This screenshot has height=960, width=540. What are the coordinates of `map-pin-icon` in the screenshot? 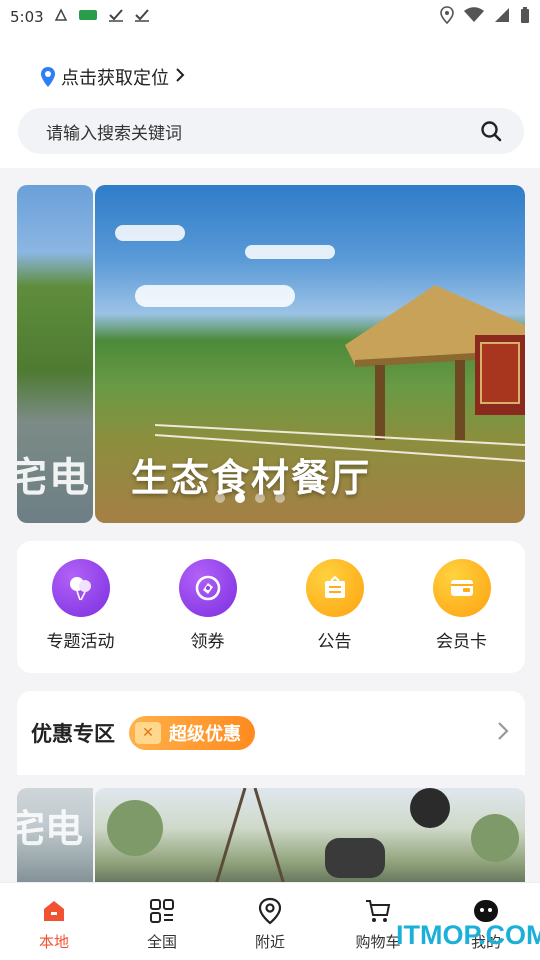 It's located at (48, 77).